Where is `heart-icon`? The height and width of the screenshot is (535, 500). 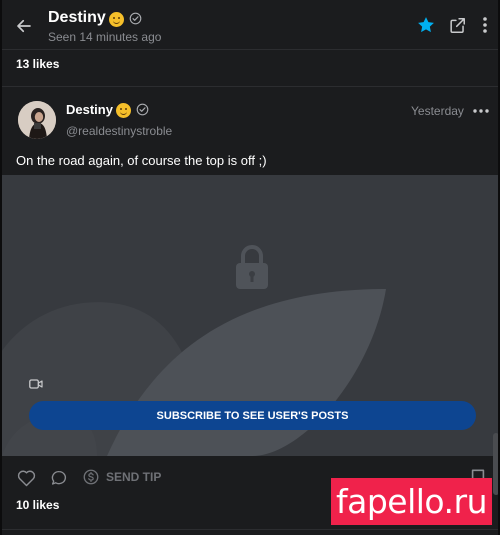 heart-icon is located at coordinates (26, 478).